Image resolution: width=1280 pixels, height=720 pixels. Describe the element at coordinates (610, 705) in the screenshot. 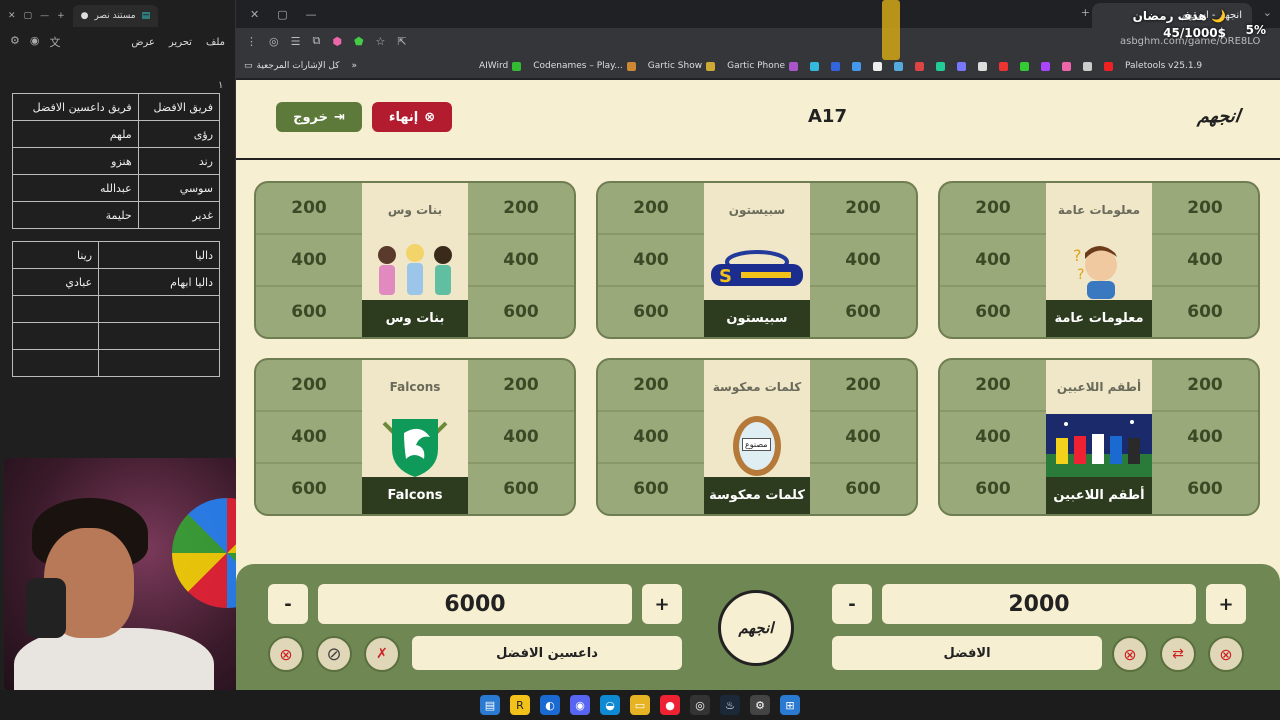

I see `edge-icon: ◒` at that location.